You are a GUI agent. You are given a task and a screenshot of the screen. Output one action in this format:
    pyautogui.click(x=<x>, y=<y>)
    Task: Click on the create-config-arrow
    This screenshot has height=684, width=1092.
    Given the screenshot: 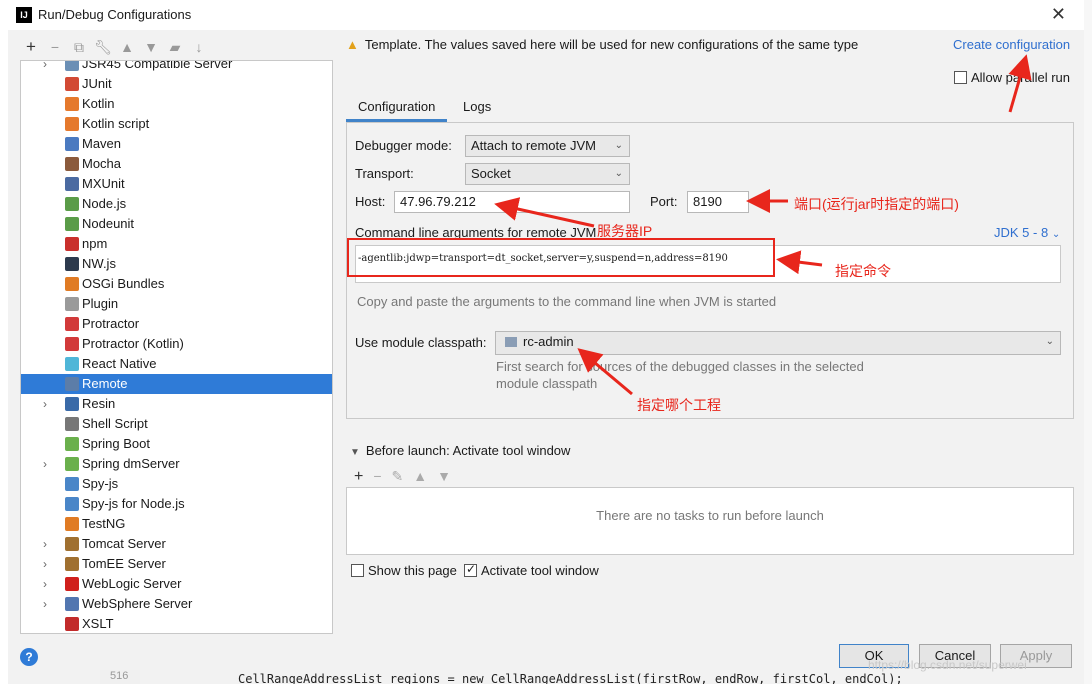 What is the action you would take?
    pyautogui.click(x=1020, y=83)
    